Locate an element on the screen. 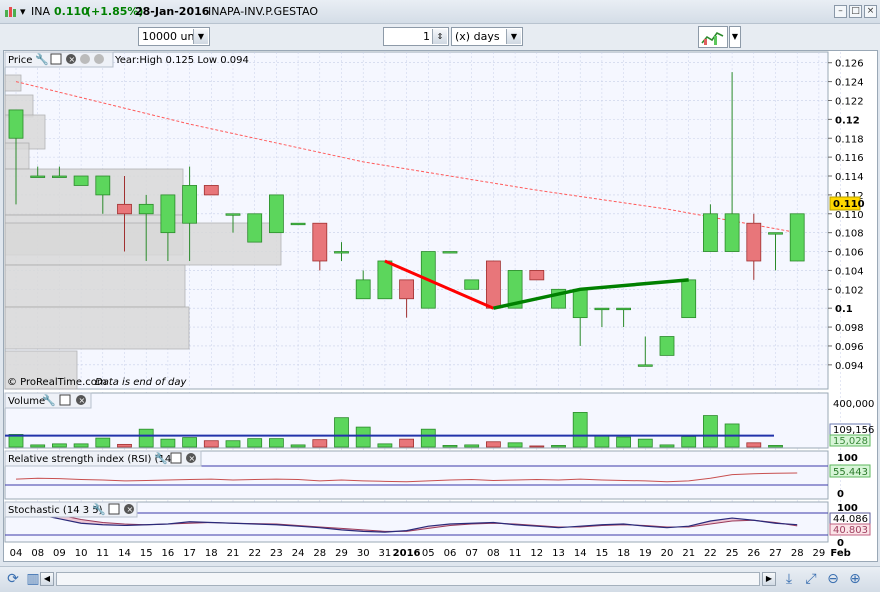 This screenshot has width=880, height=592. price-tick-label: 0.108 is located at coordinates (849, 234).